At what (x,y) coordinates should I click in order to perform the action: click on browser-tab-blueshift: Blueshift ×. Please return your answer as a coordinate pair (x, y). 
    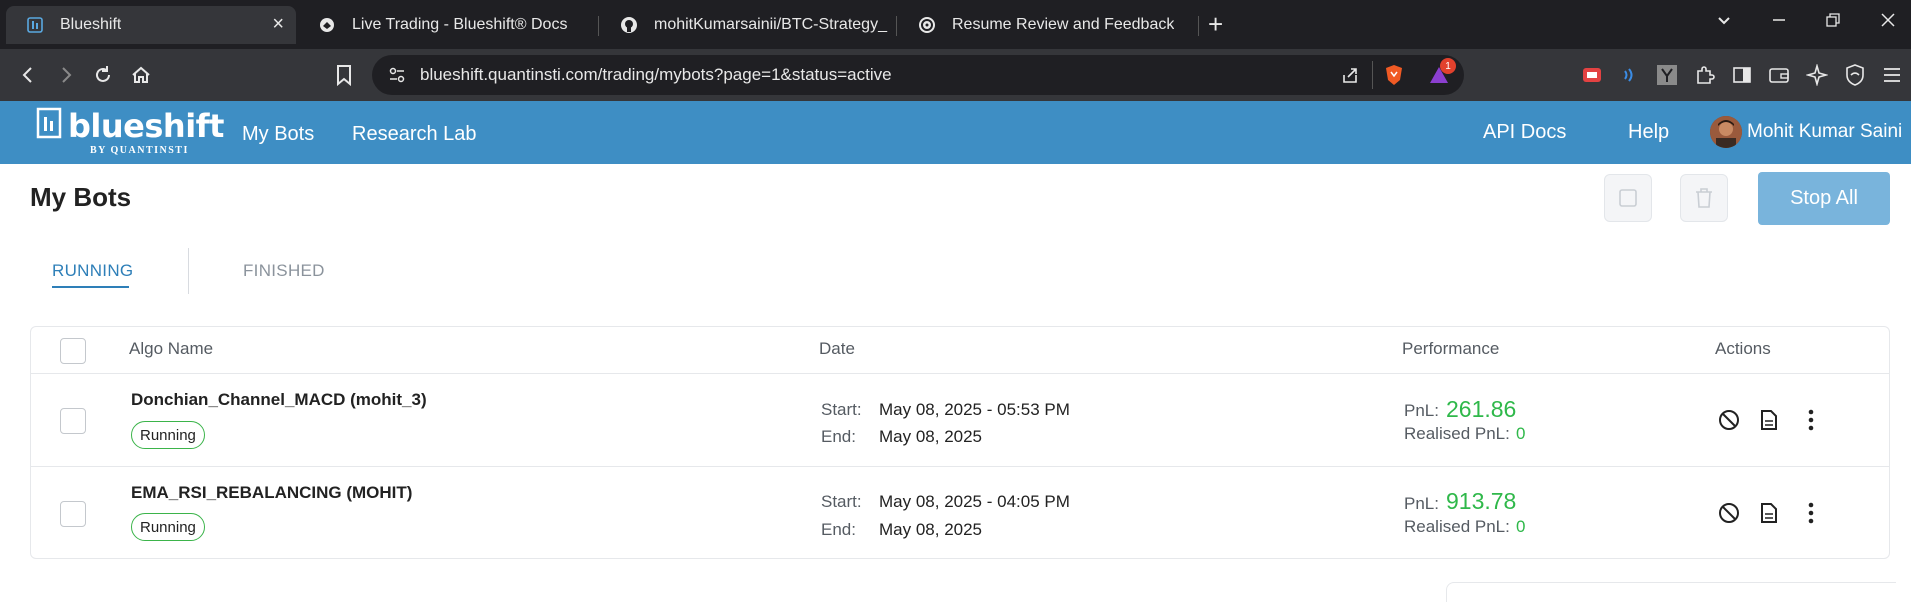
    Looking at the image, I should click on (151, 25).